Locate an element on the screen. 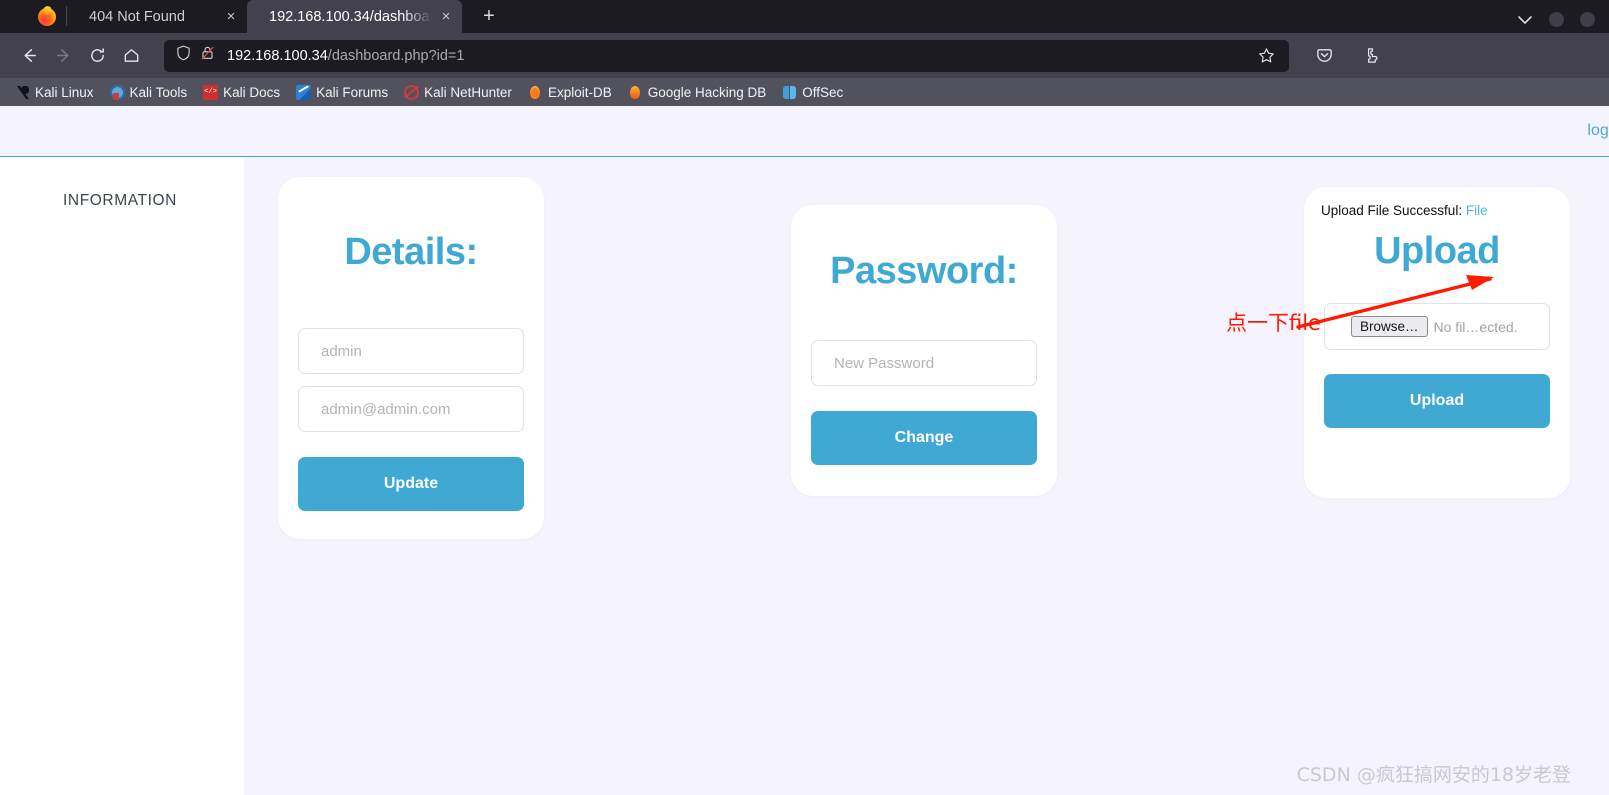 The height and width of the screenshot is (795, 1609). bookmark-exploit-db: Exploit-DB is located at coordinates (570, 92).